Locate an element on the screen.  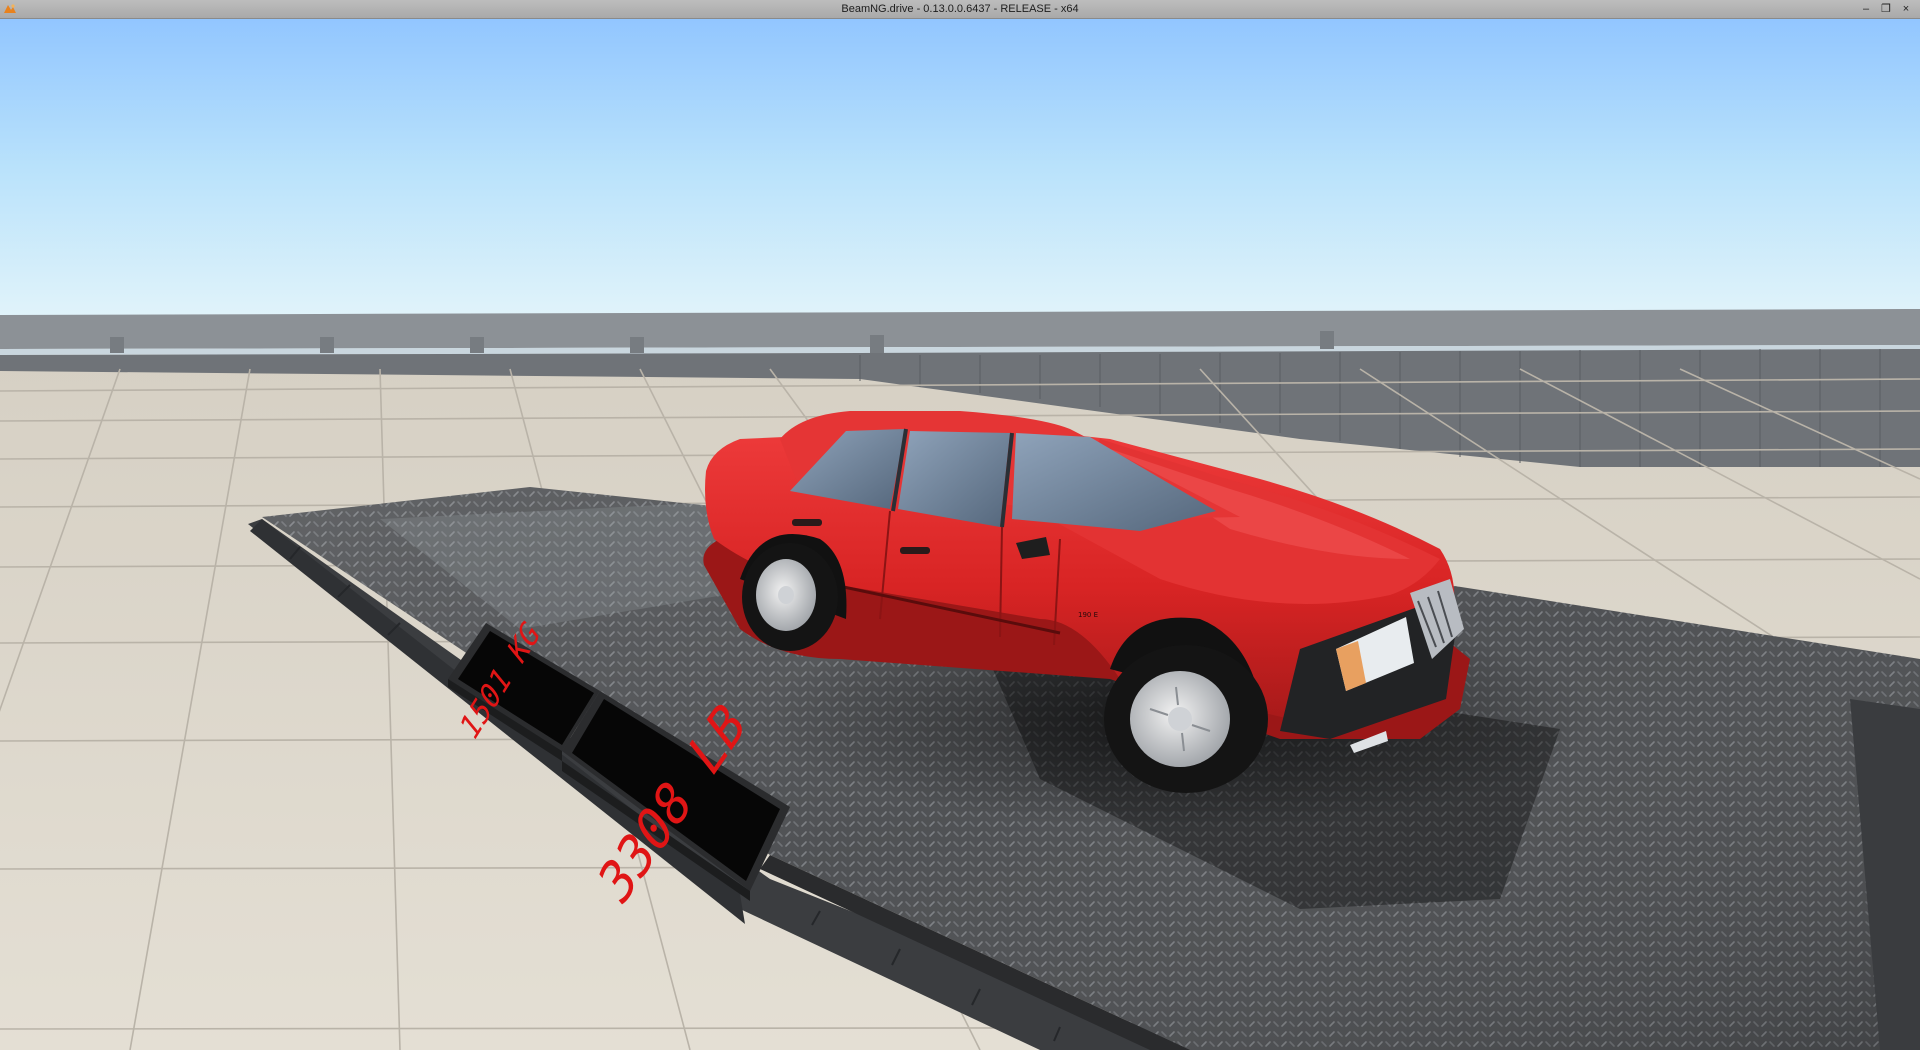
restore-button: ❐ is located at coordinates (1886, 9).